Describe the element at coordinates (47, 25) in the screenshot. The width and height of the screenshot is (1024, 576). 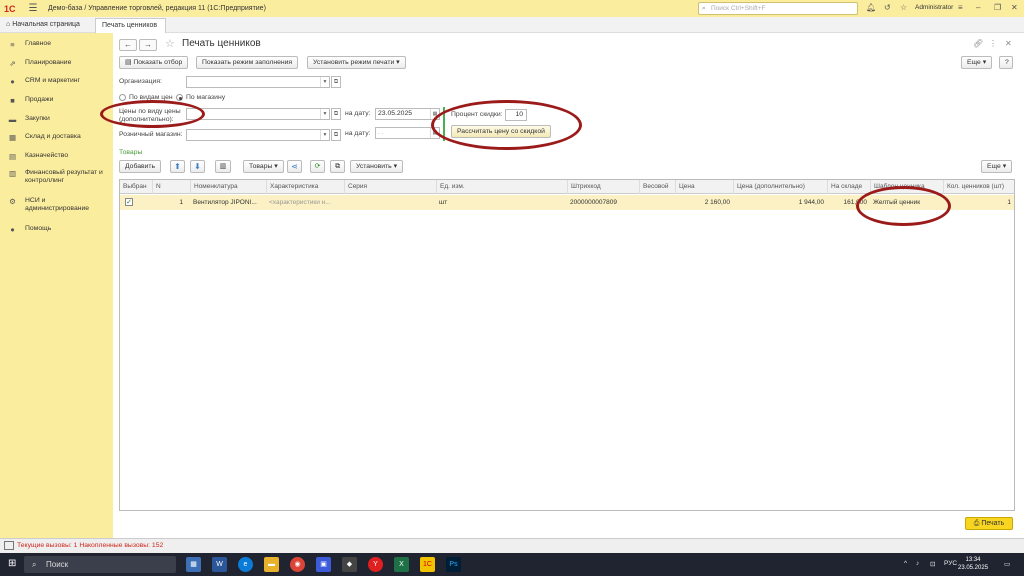
I see `tab-home: ⌂ Начальная страница` at that location.